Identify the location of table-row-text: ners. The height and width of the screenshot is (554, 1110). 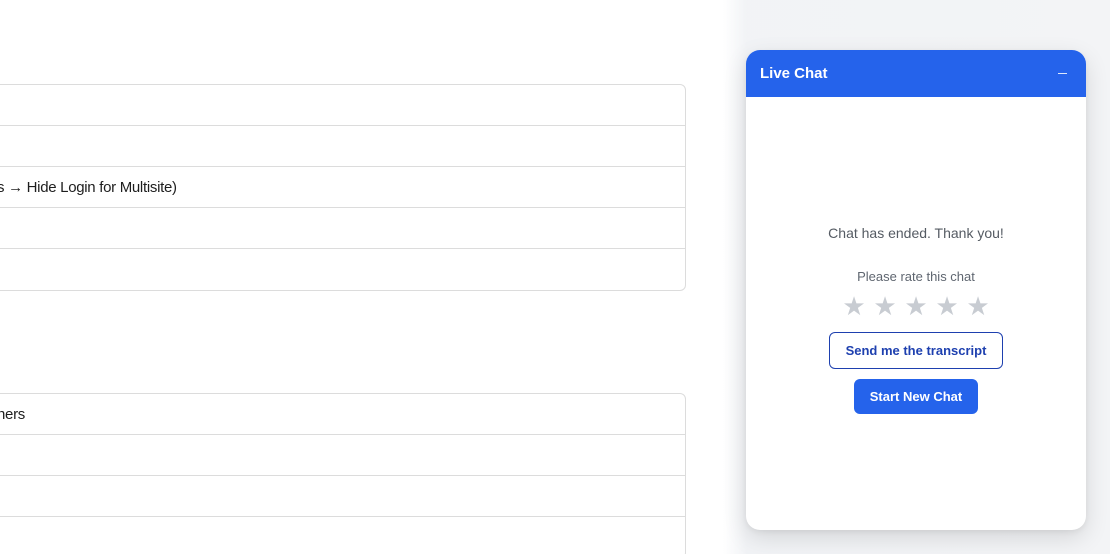
(12, 414).